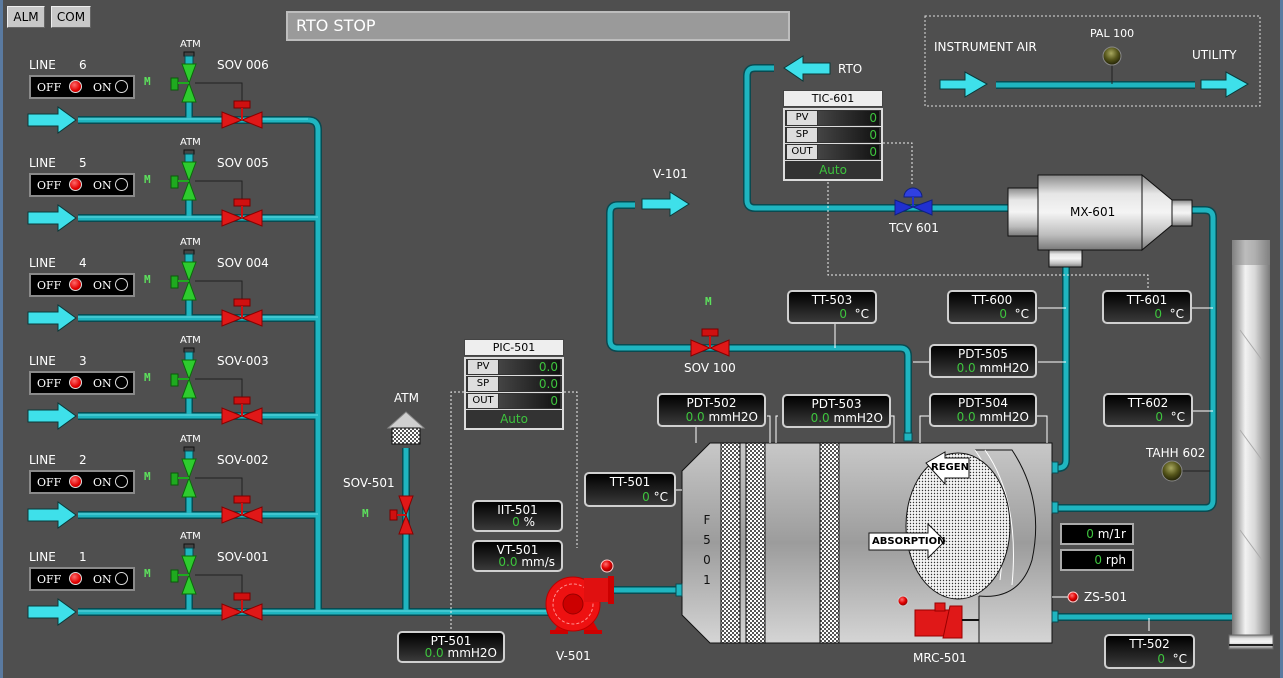  Describe the element at coordinates (802, 152) in the screenshot. I see `out-label: OUT` at that location.